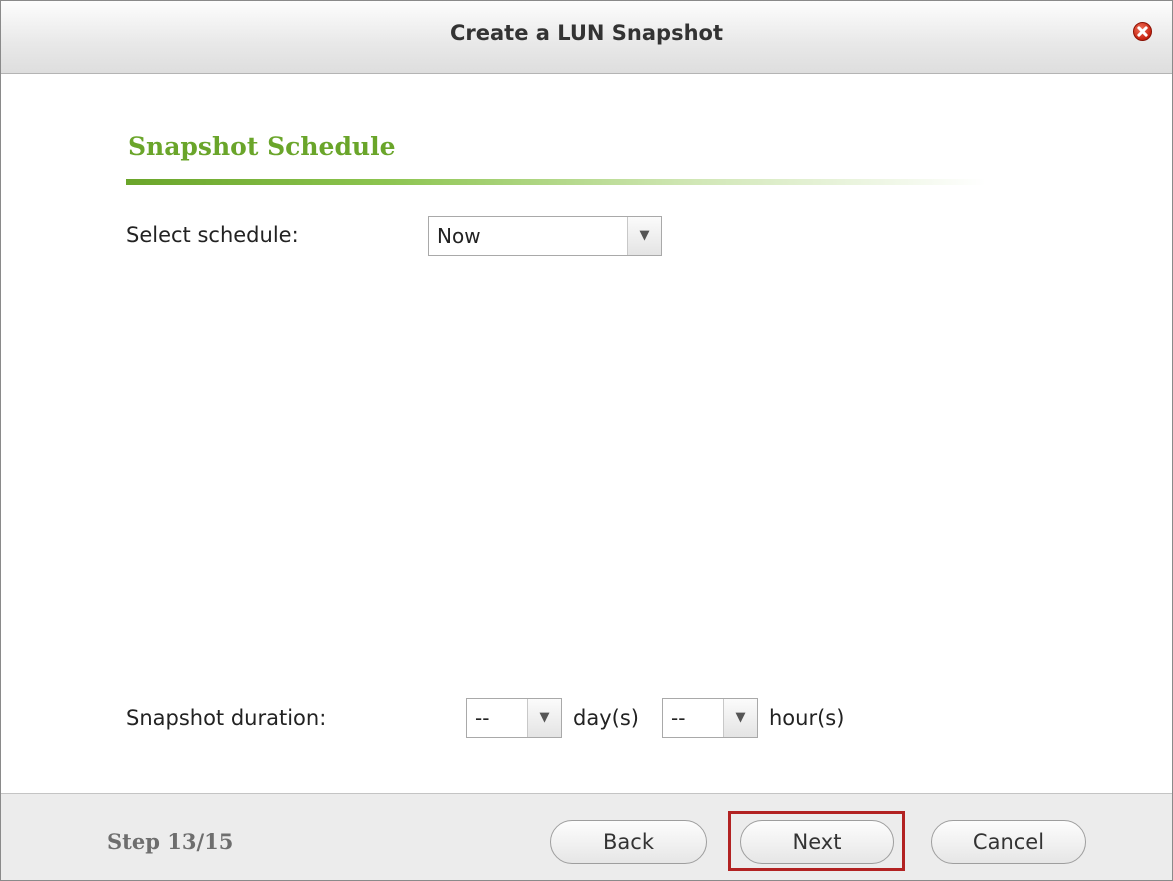  I want to click on duration-days-dropdown-button: ▼, so click(544, 718).